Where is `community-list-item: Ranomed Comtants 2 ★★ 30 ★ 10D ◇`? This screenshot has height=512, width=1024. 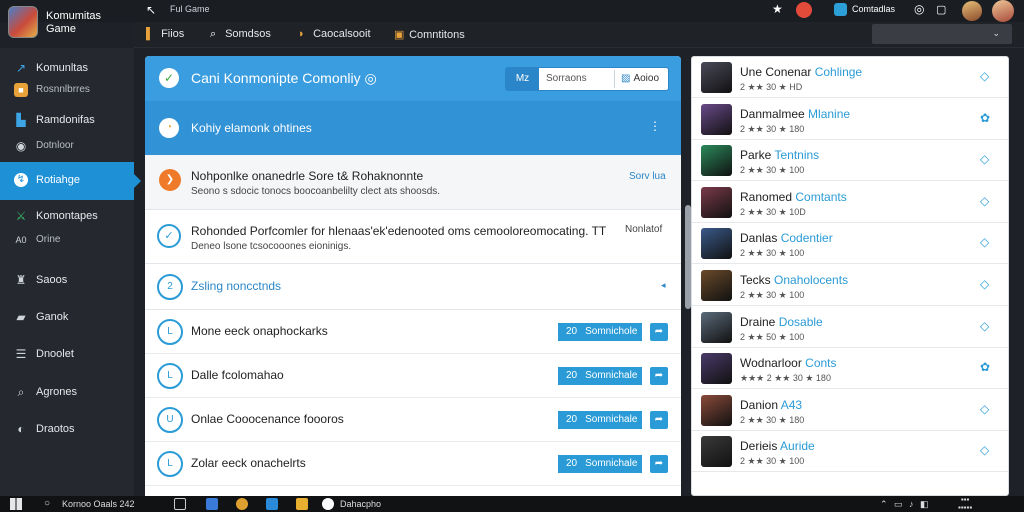 community-list-item: Ranomed Comtants 2 ★★ 30 ★ 10D ◇ is located at coordinates (850, 202).